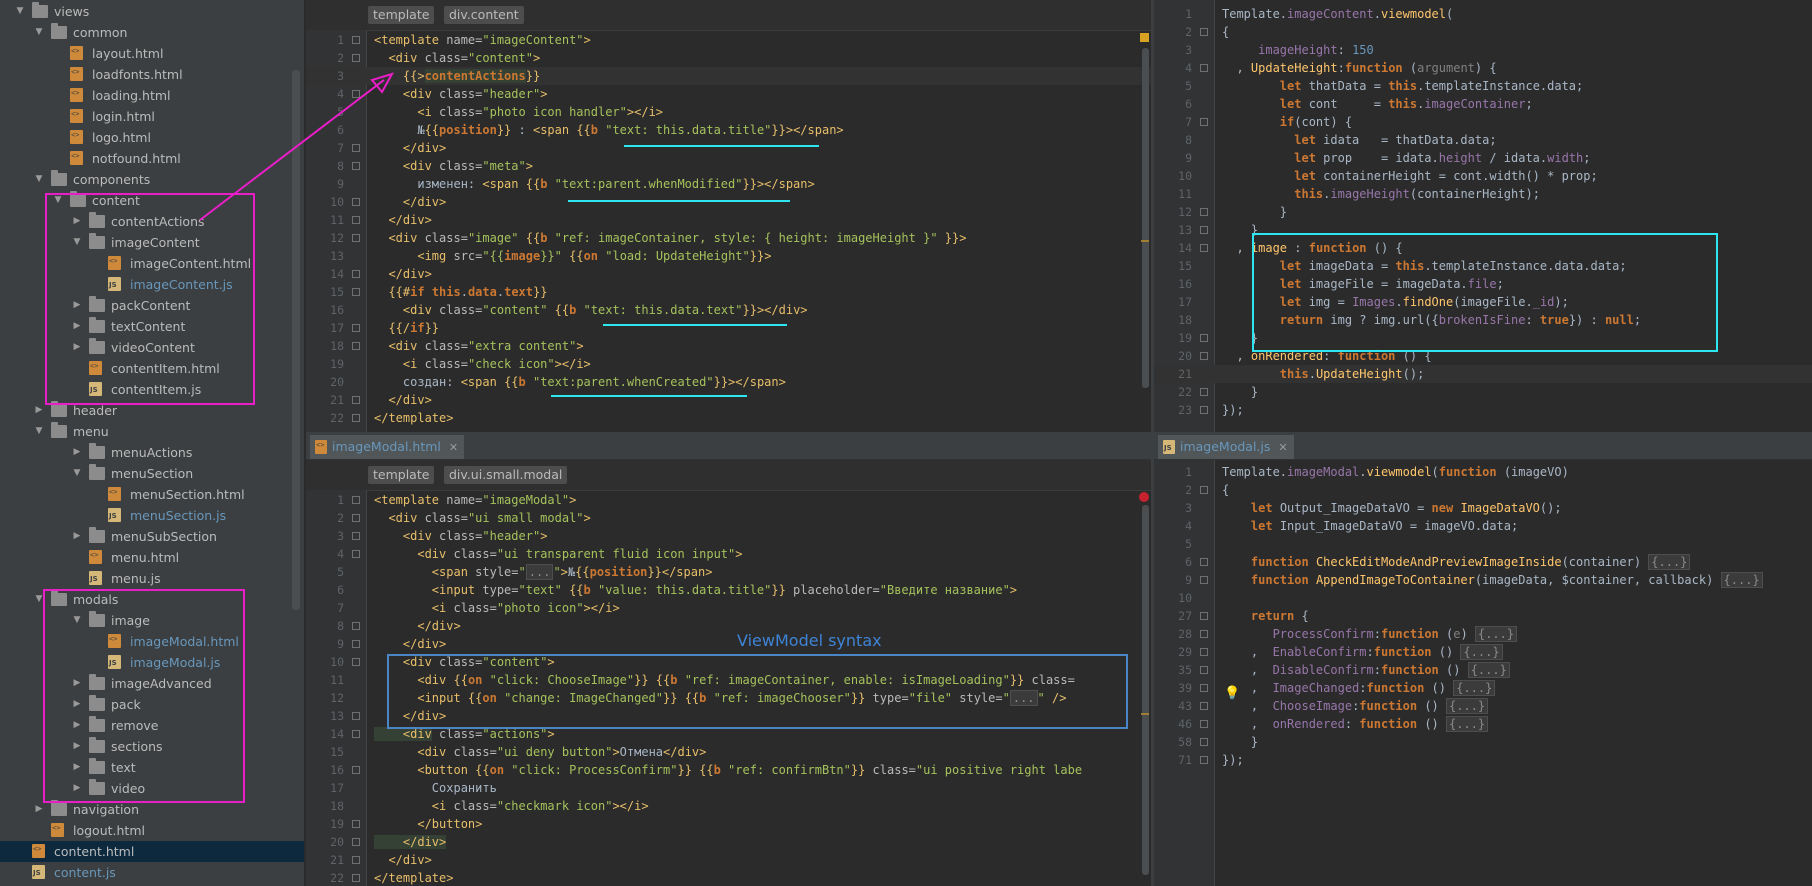 The image size is (1812, 886). I want to click on tree-folder: ▼ menuSection, so click(152, 473).